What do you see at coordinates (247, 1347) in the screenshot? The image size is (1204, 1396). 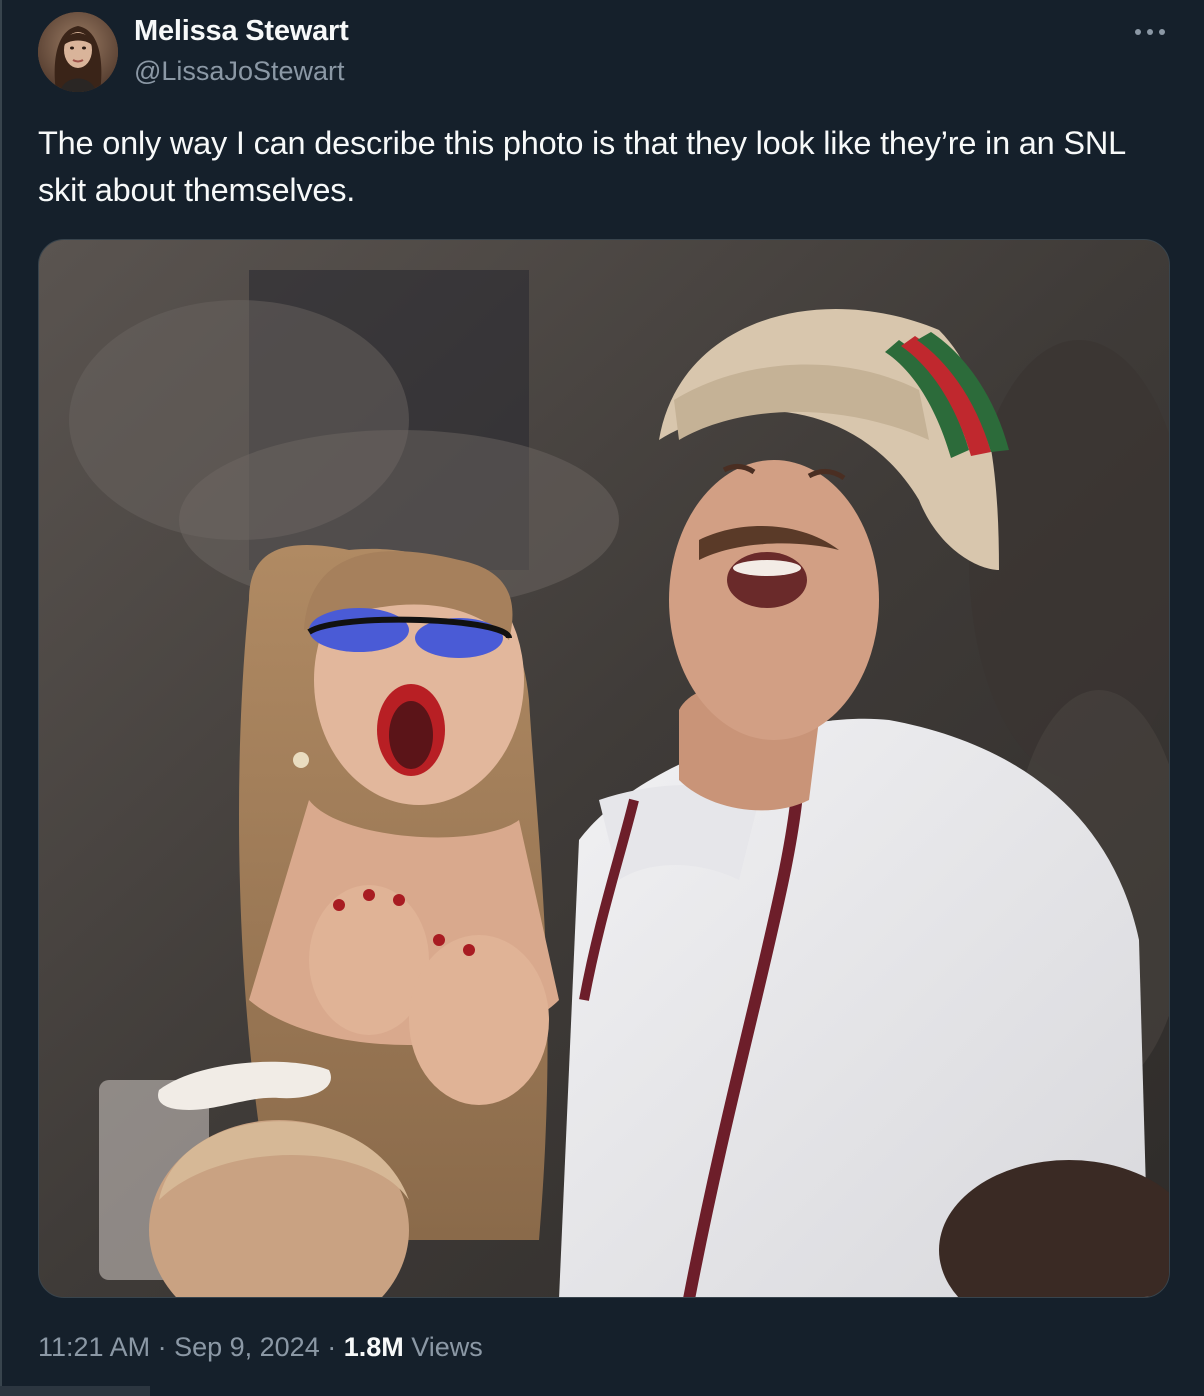 I see `tweet-date: Sep 9, 2024` at bounding box center [247, 1347].